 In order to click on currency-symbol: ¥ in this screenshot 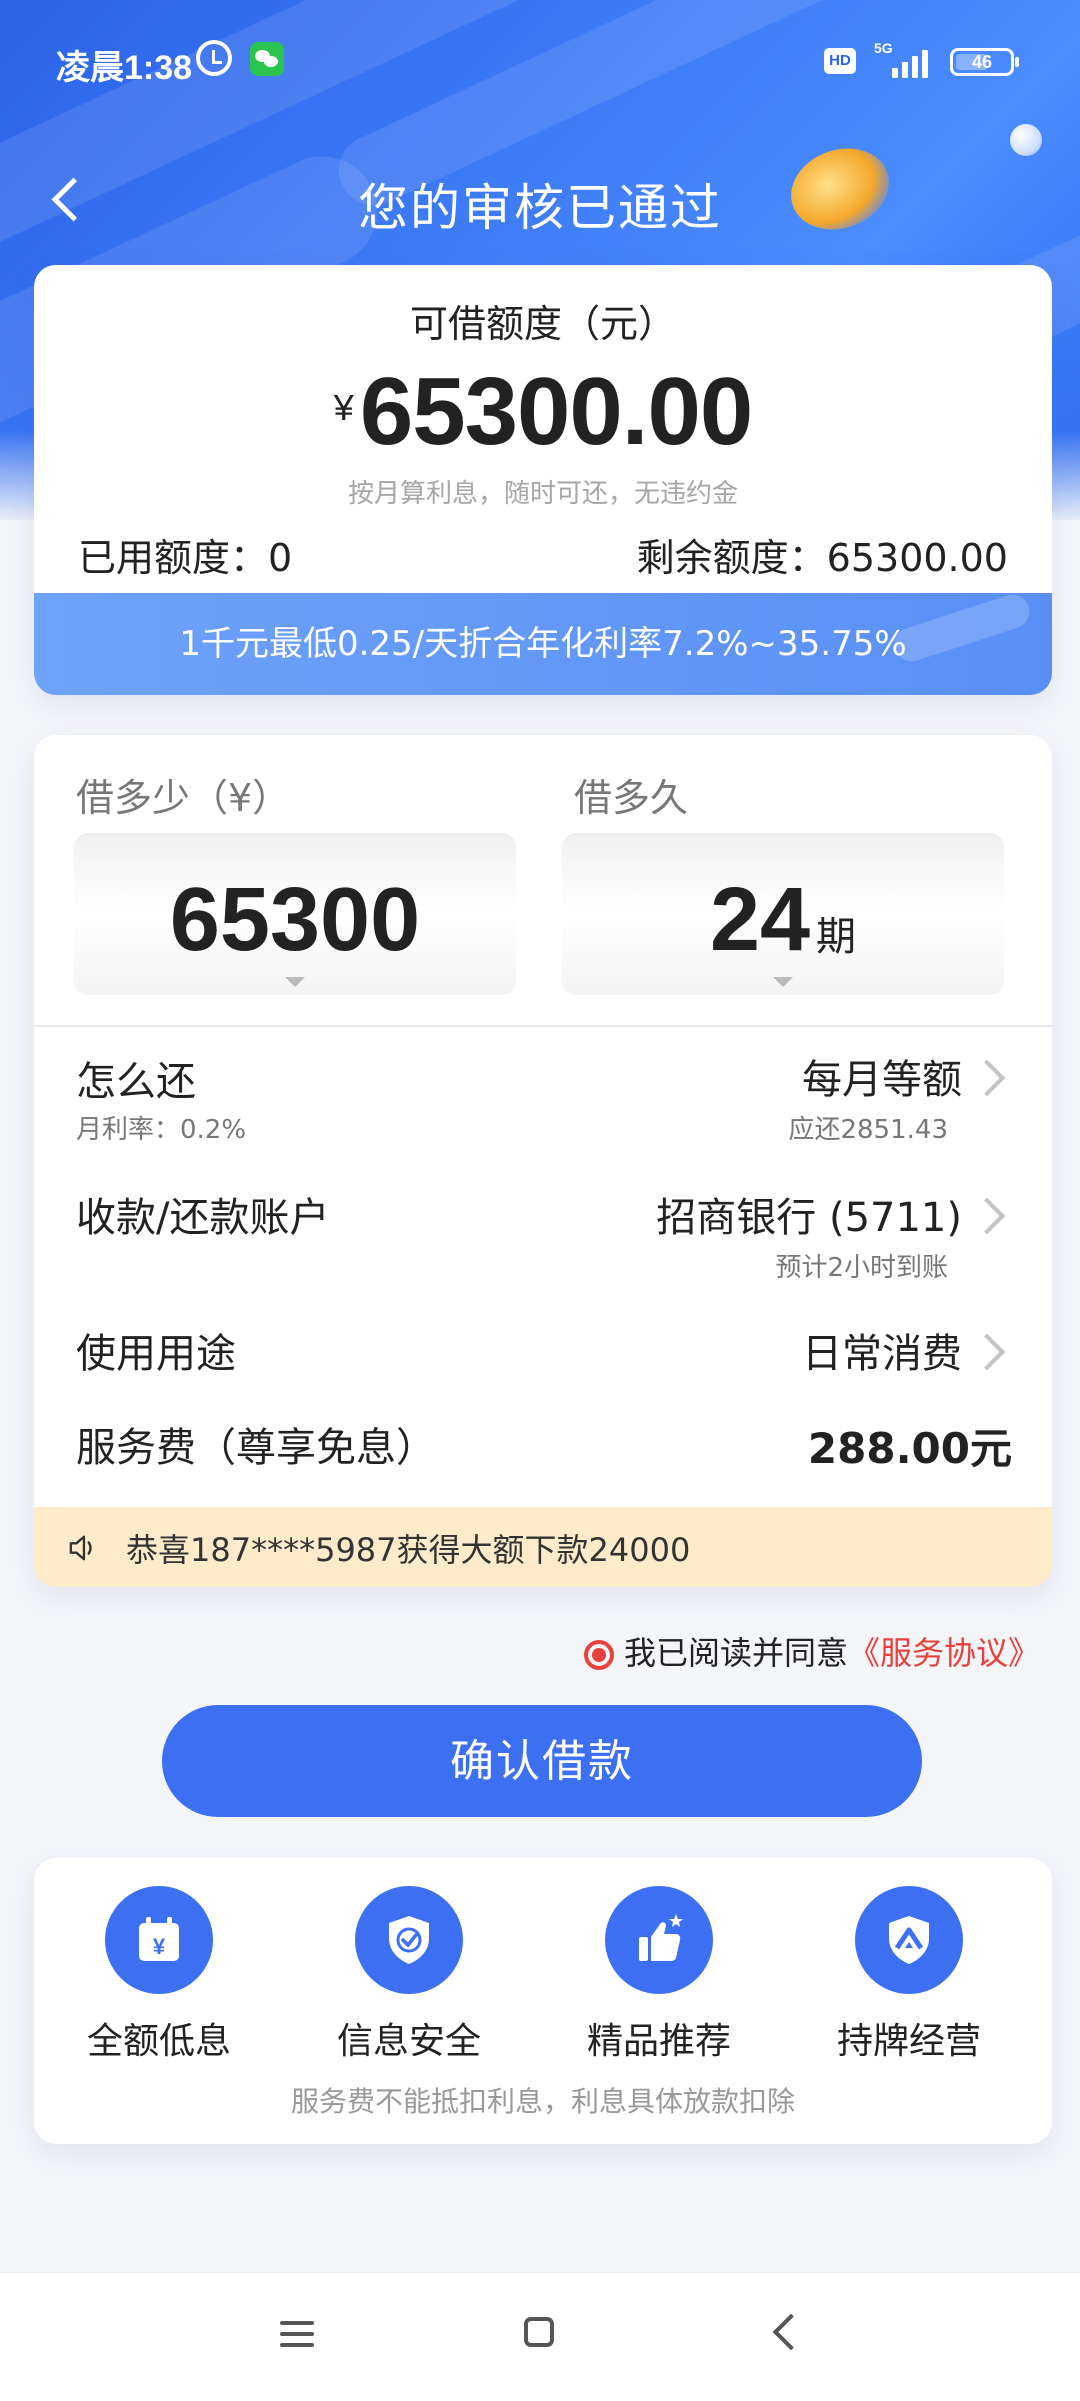, I will do `click(343, 407)`.